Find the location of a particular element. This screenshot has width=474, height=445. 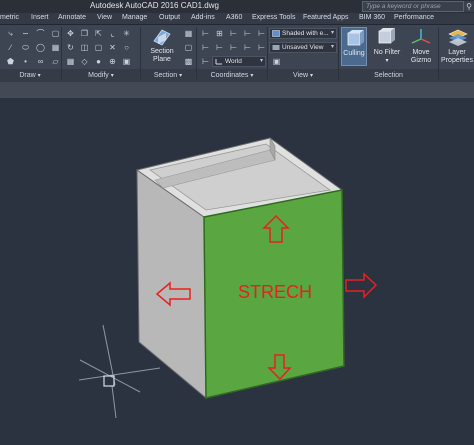

section-tool-icon: ▢ is located at coordinates (188, 47).